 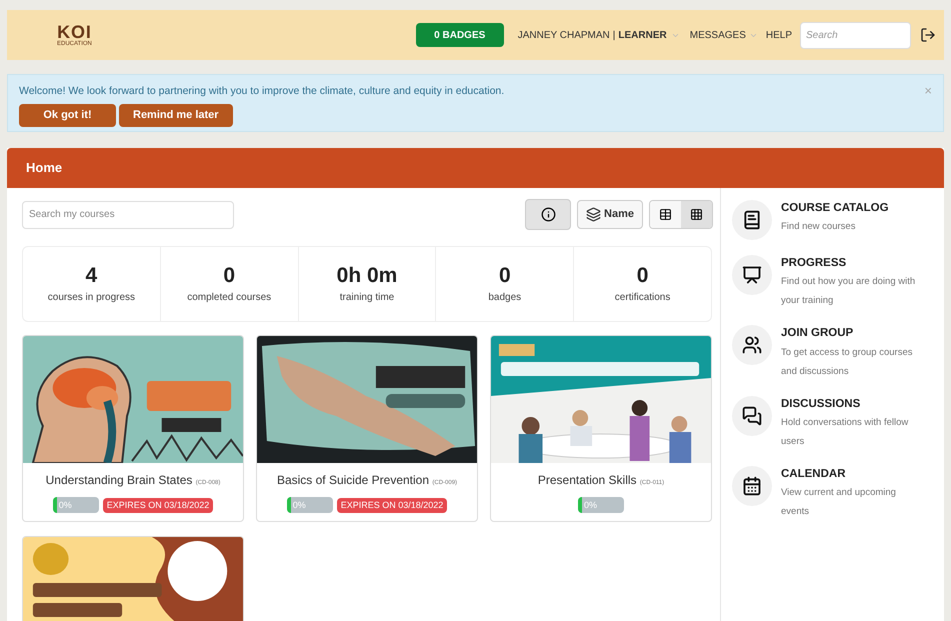 What do you see at coordinates (853, 404) in the screenshot?
I see `sidebar-link: DISCUSSIONS` at bounding box center [853, 404].